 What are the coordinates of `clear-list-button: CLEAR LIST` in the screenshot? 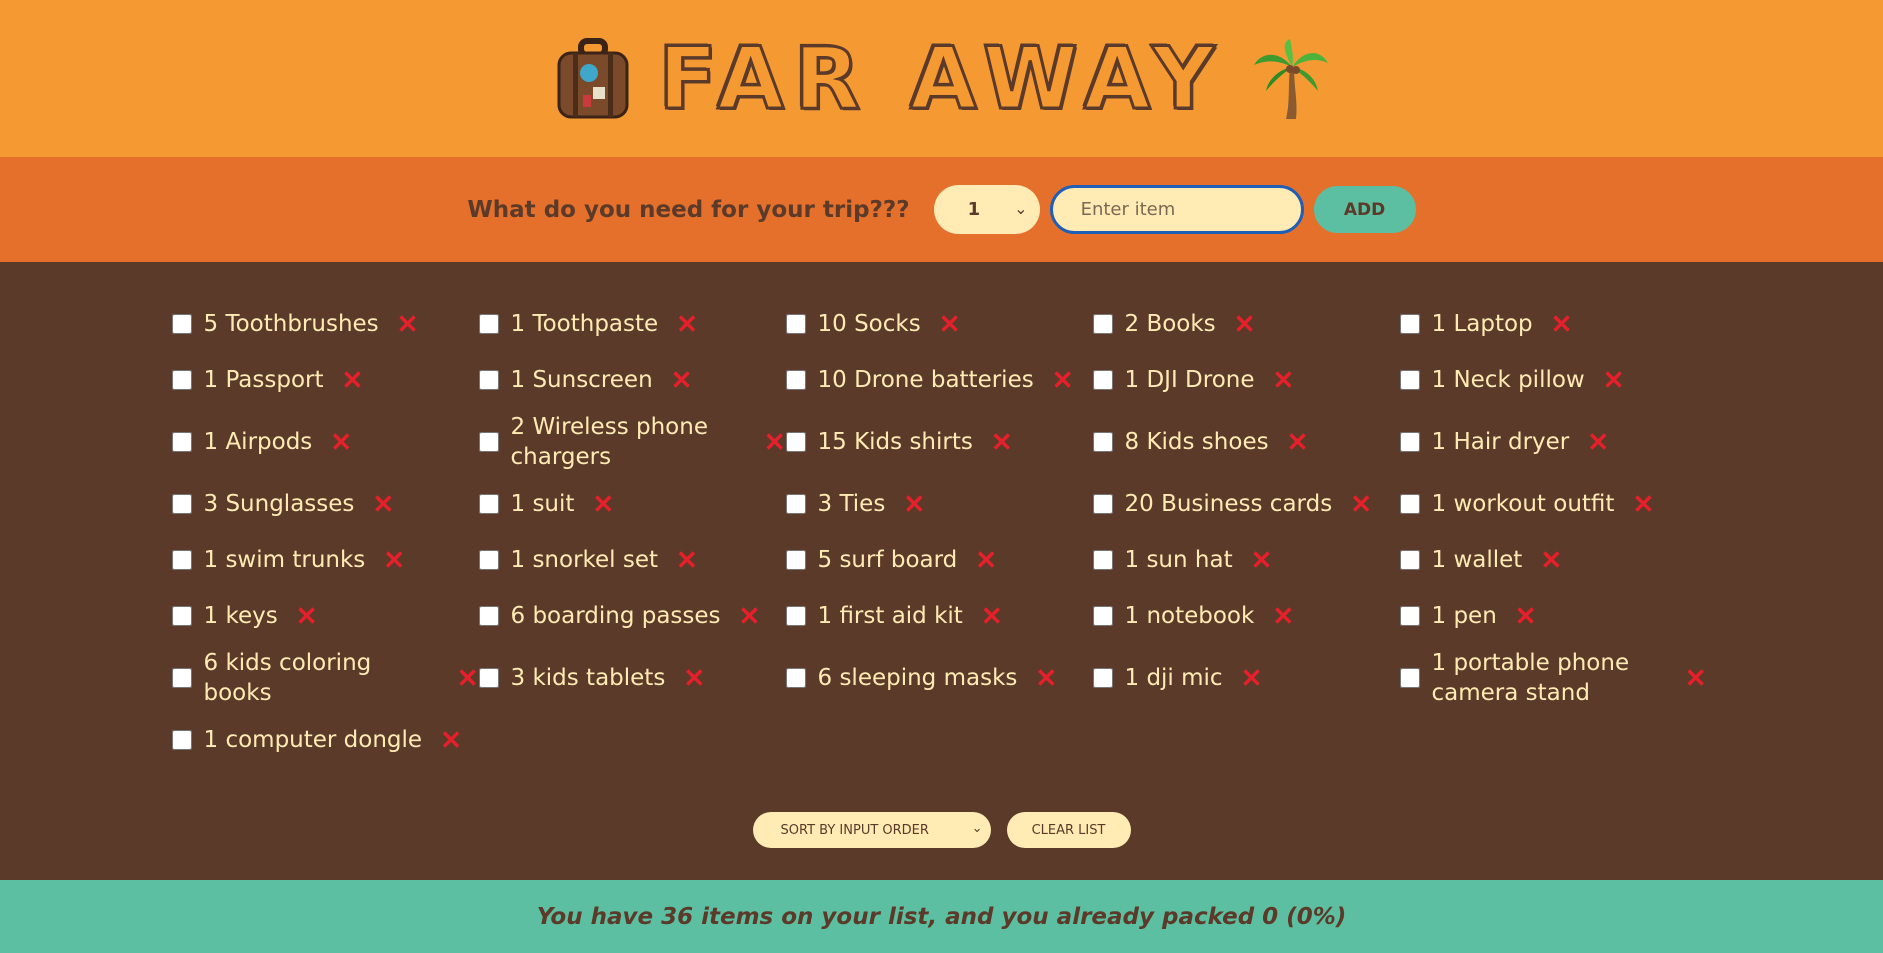 It's located at (1068, 830).